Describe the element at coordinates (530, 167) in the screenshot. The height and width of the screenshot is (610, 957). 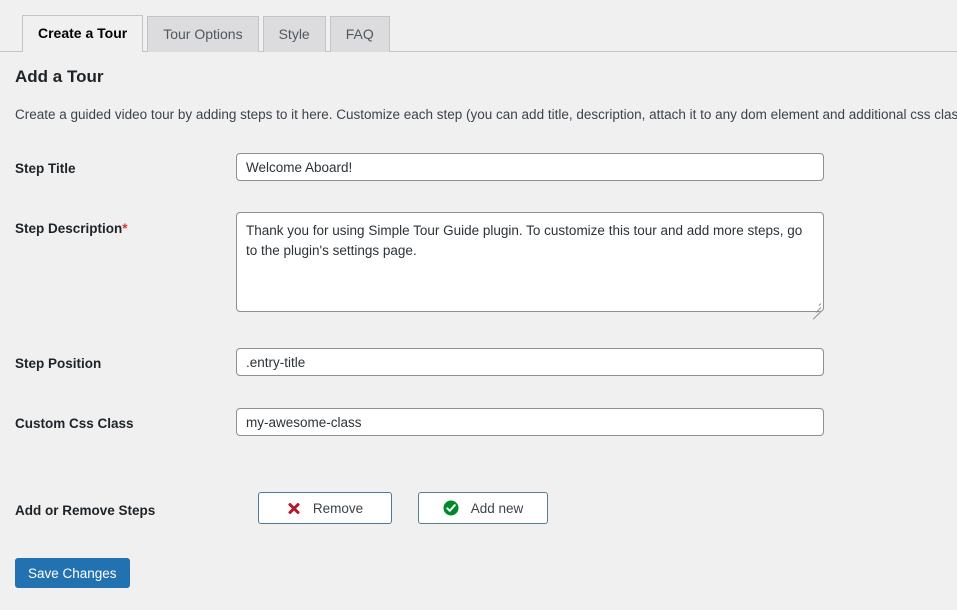
I see `step-title-input` at that location.